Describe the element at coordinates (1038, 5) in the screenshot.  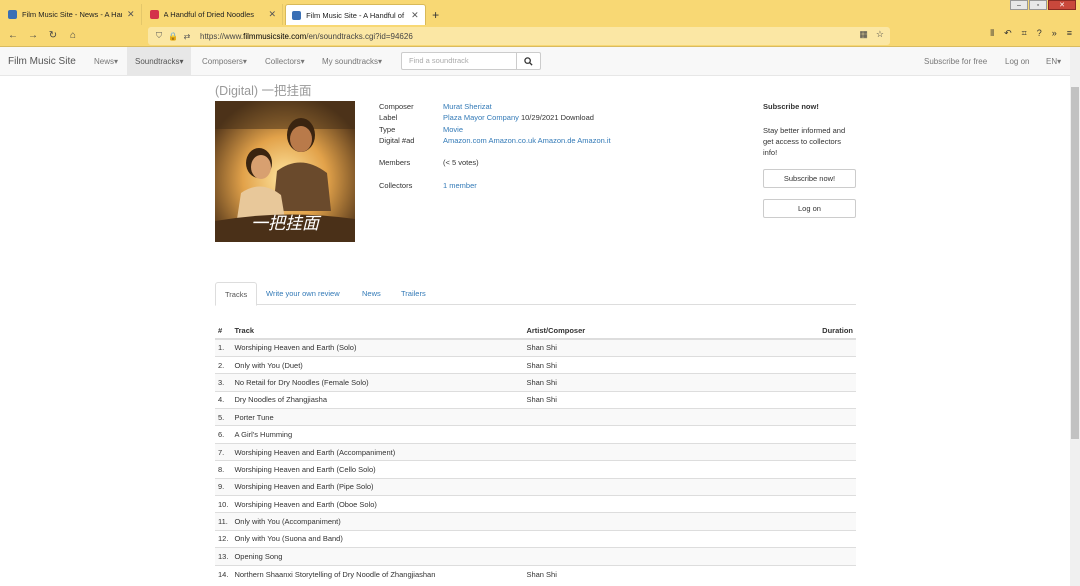
I see `maximize-icon: ▫` at that location.